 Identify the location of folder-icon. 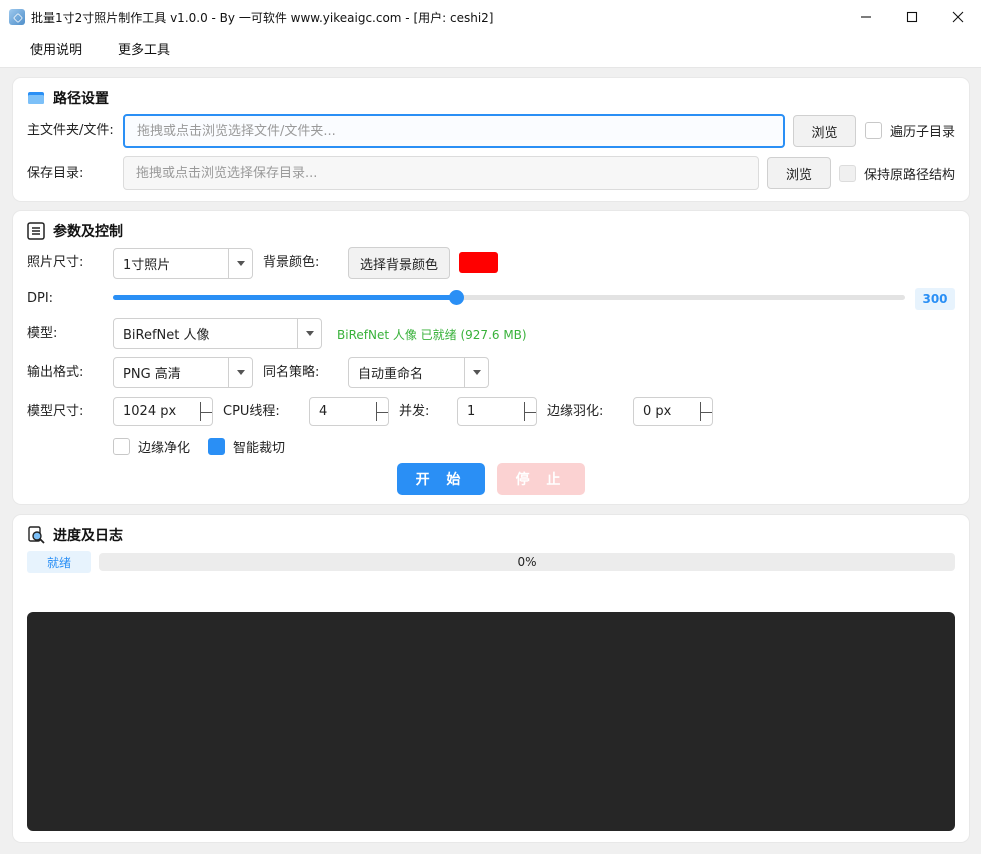
(36, 98).